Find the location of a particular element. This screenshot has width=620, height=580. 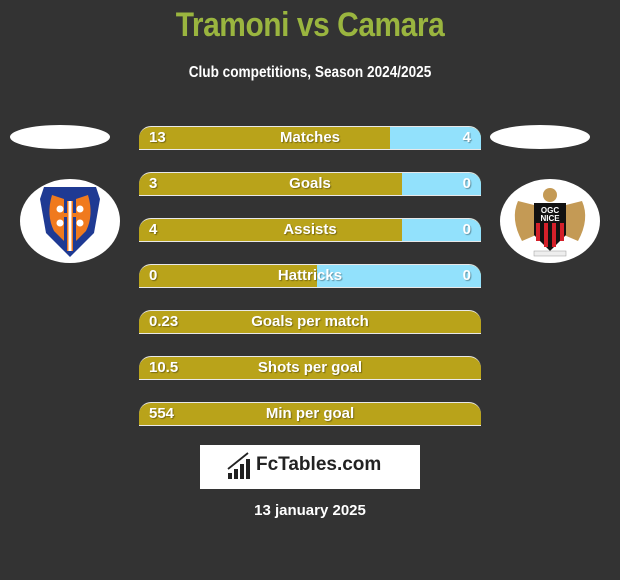

right-team-logo: OGC NICE is located at coordinates (550, 221).